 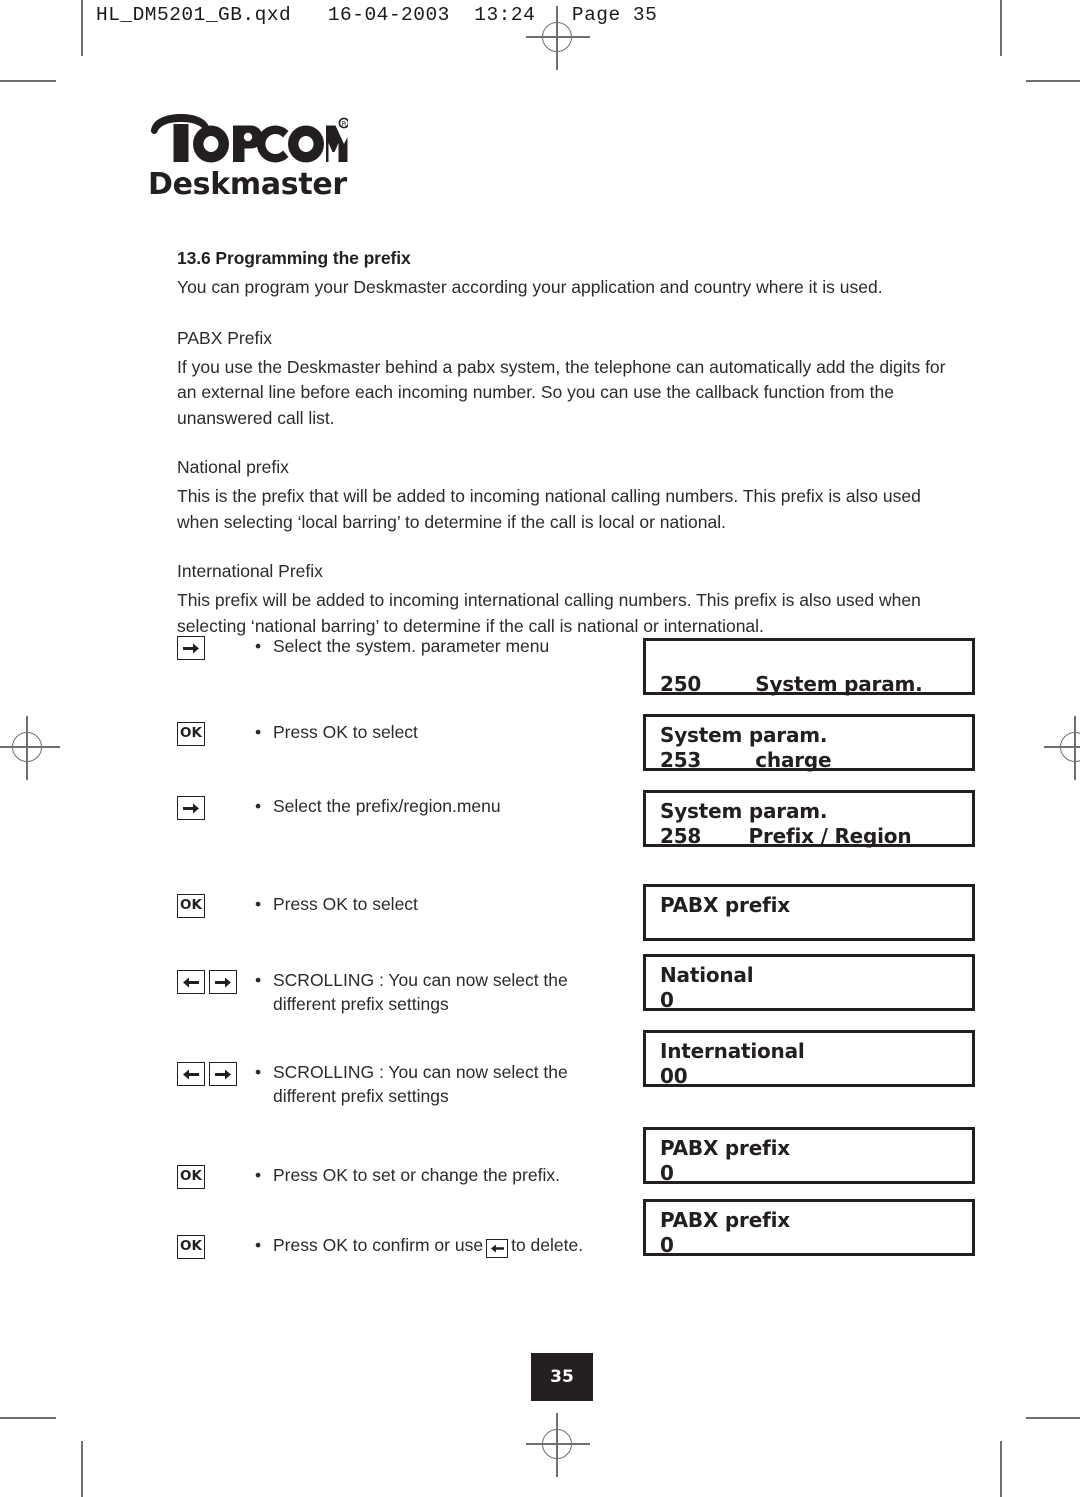 I want to click on crop-mark-bottom-left-vertical, so click(x=82, y=1469).